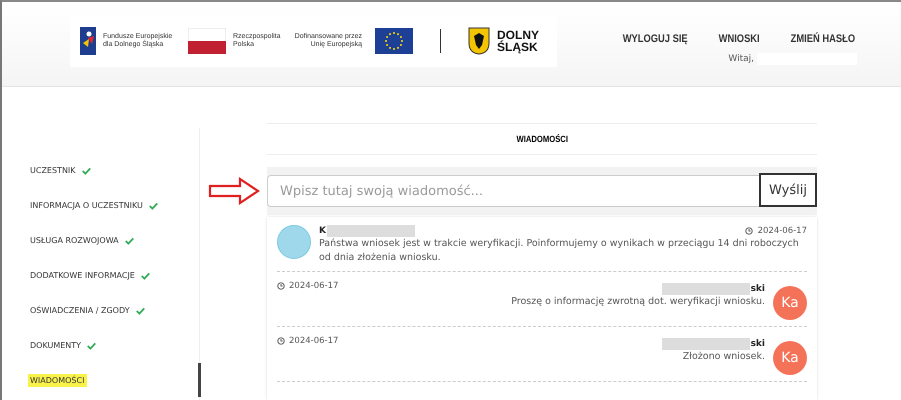  I want to click on greeting-text: Witaj,, so click(741, 59).